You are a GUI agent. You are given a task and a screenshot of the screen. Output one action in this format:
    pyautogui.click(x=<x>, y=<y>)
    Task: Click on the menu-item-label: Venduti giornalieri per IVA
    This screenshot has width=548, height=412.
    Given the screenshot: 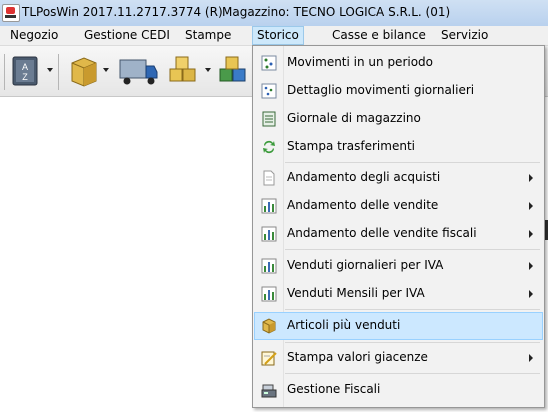 What is the action you would take?
    pyautogui.click(x=365, y=265)
    